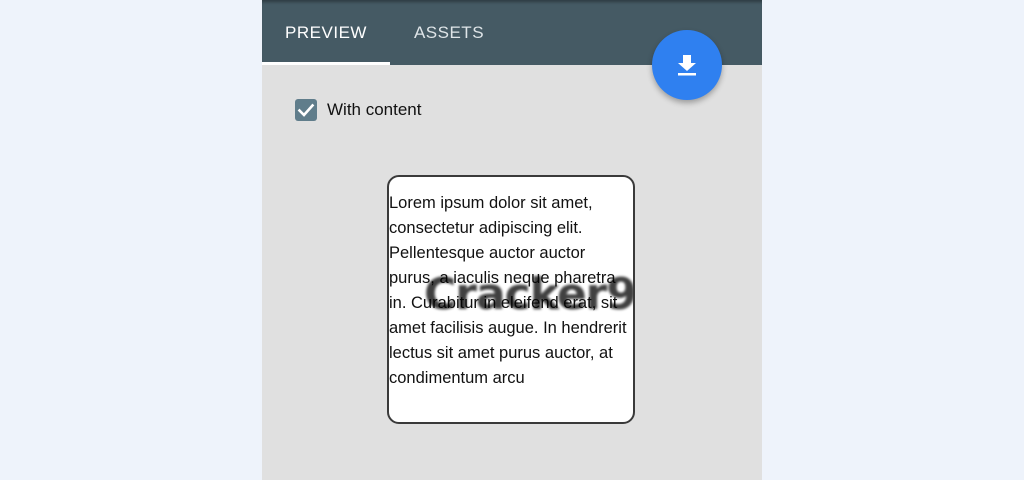  I want to click on with-content-label: With content, so click(374, 109).